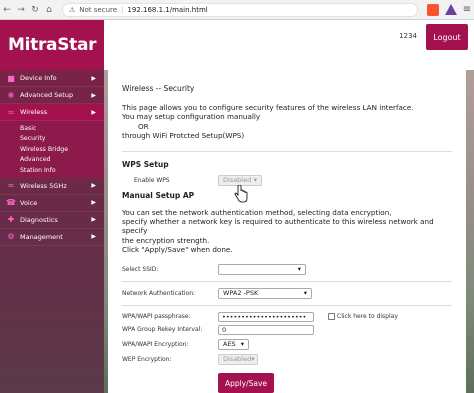 The image size is (474, 393). I want to click on submenu-item-wireless-bridge: Wireless Bridge, so click(62, 149).